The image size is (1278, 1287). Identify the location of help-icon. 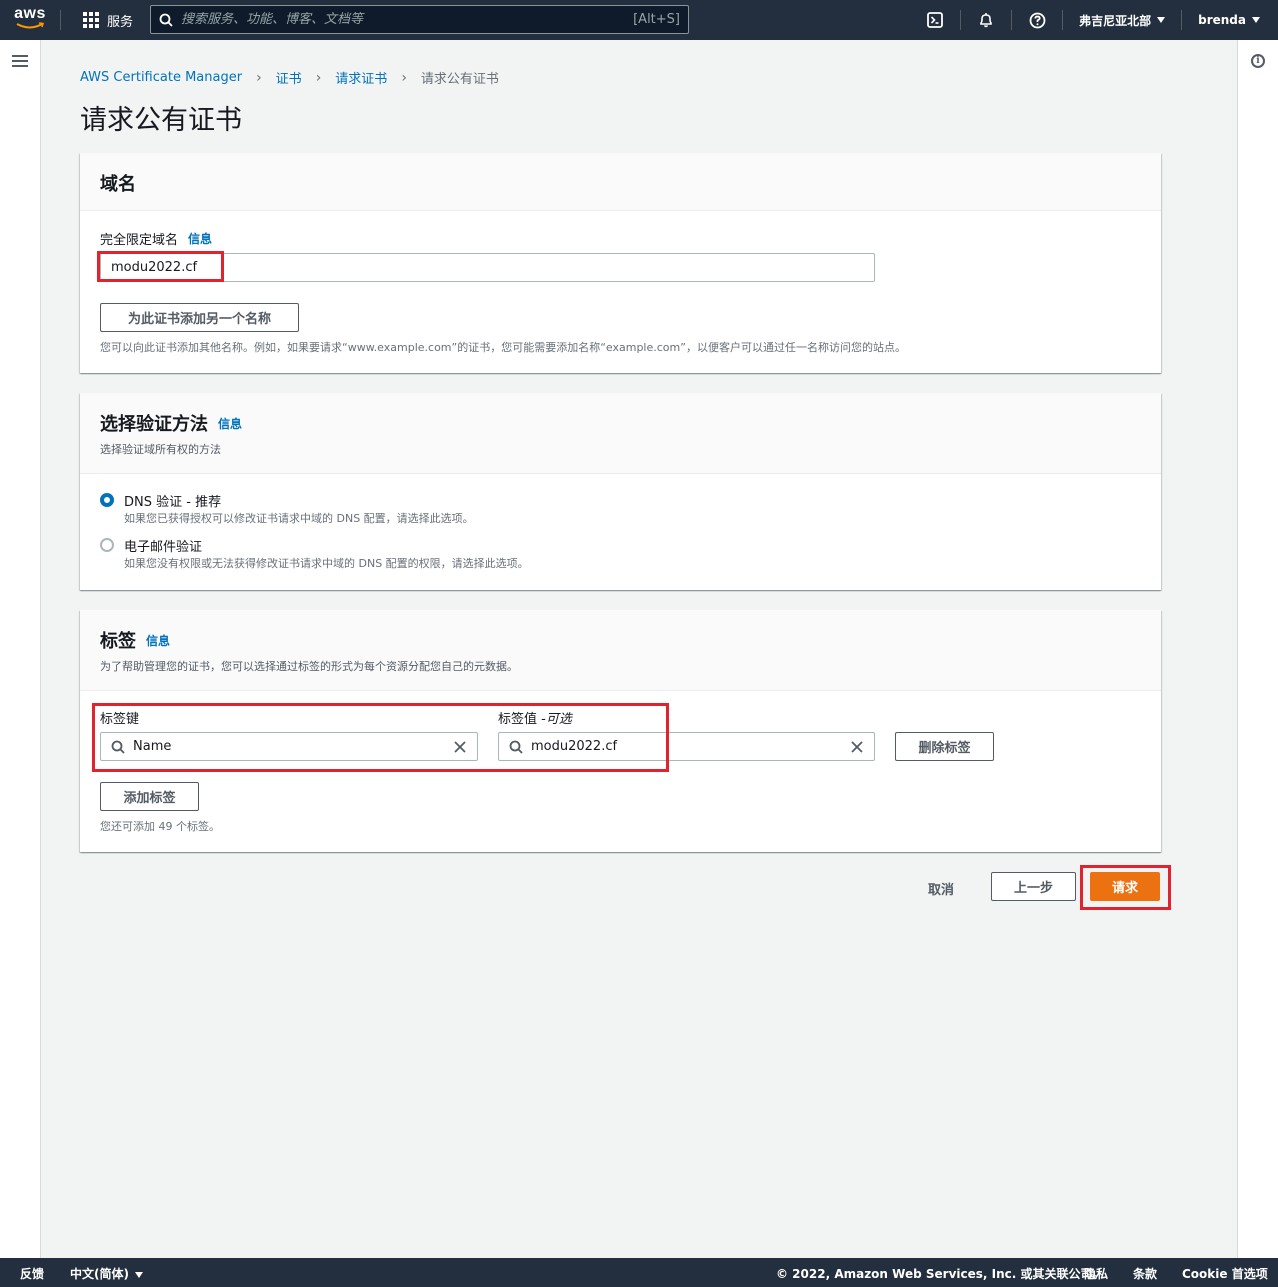
(1037, 20).